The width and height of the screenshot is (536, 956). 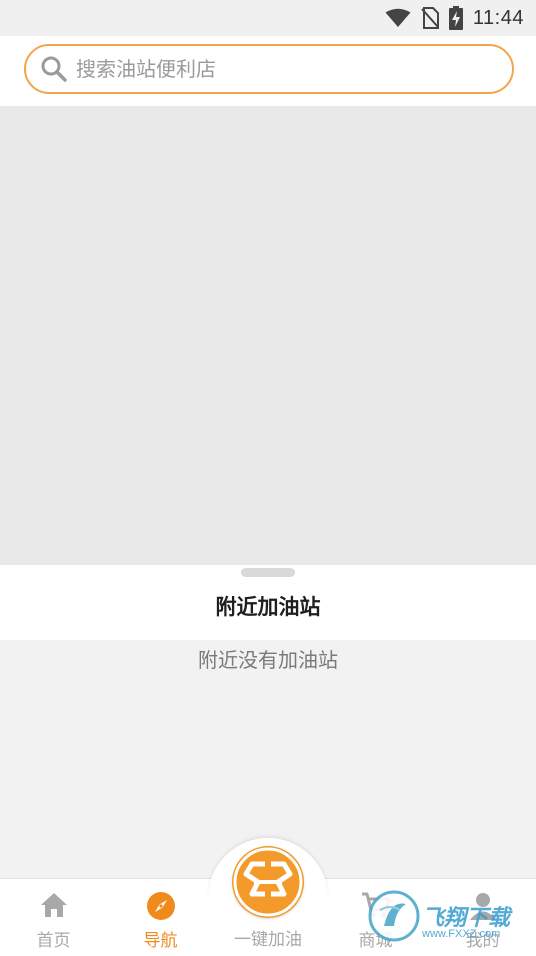 I want to click on no-sim-icon, so click(x=430, y=18).